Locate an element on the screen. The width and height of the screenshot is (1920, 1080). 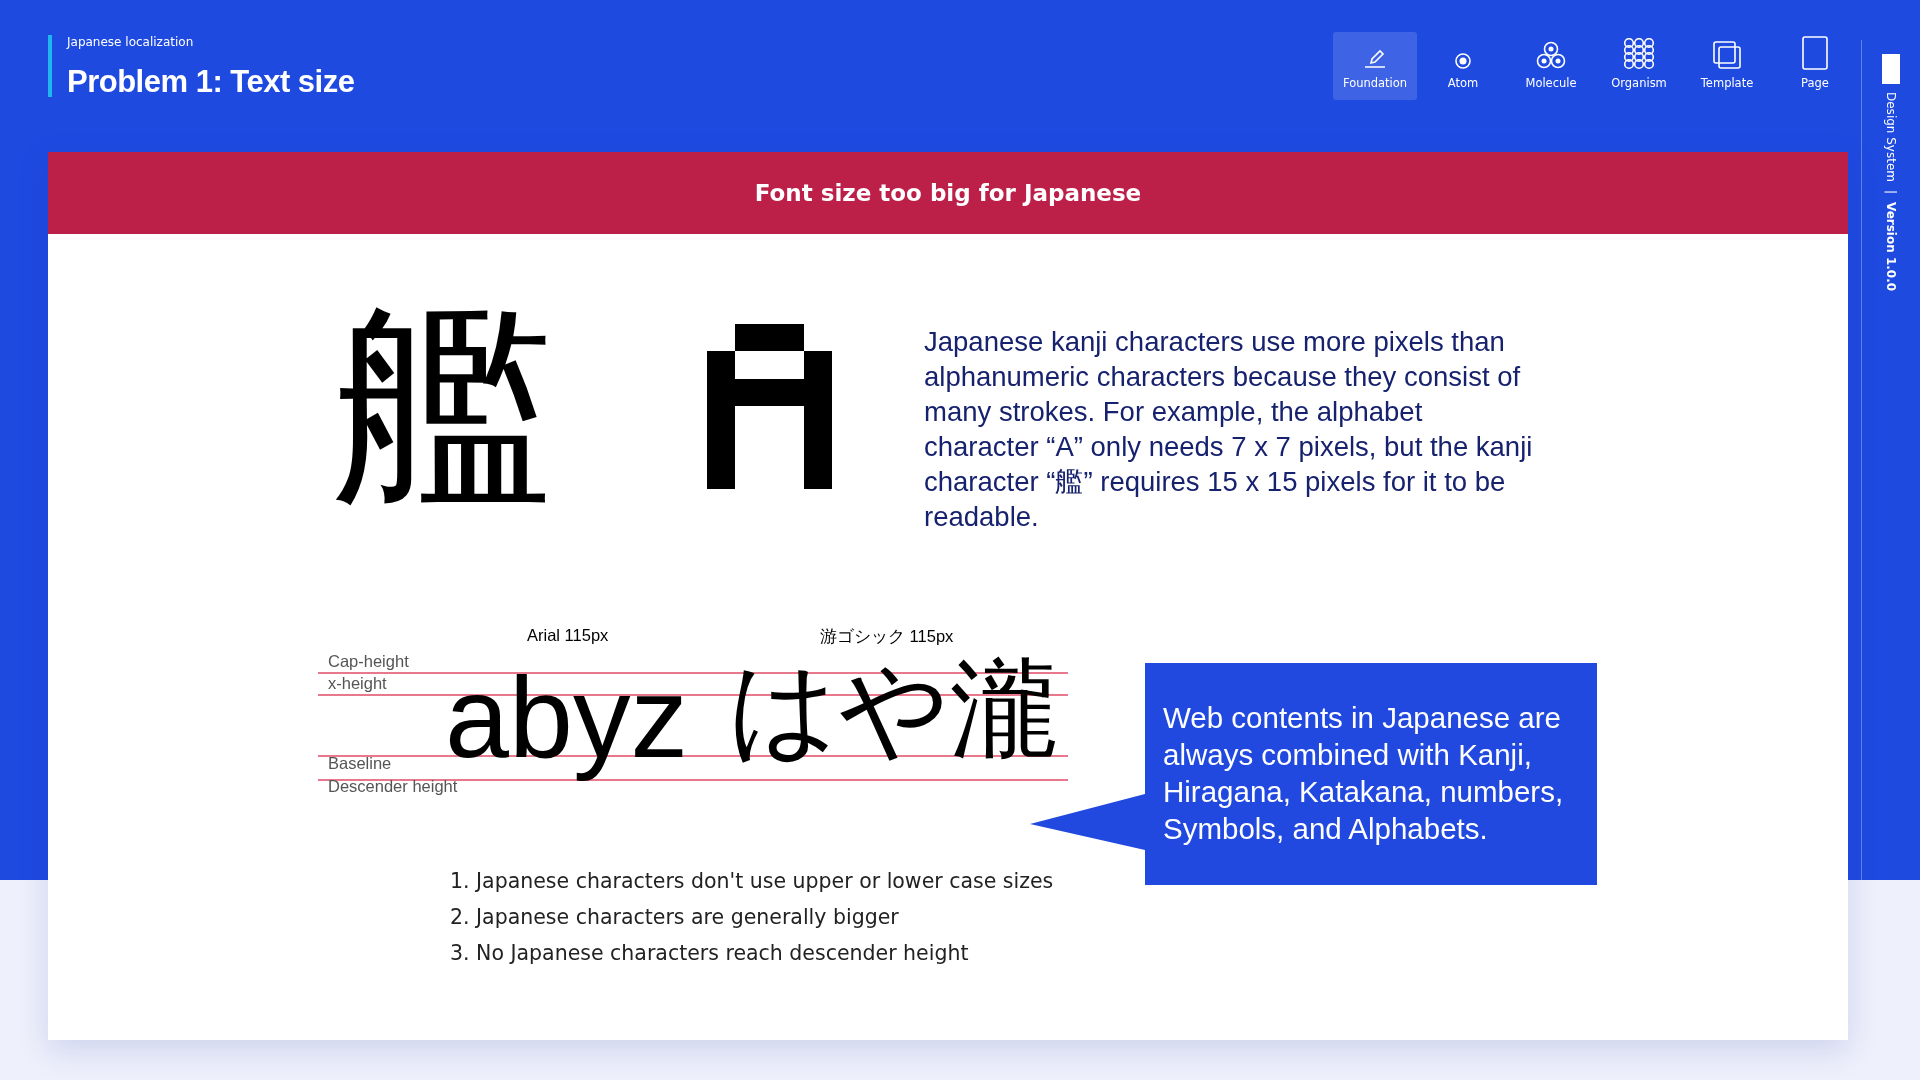
three-circles-icon is located at coordinates (1551, 55).